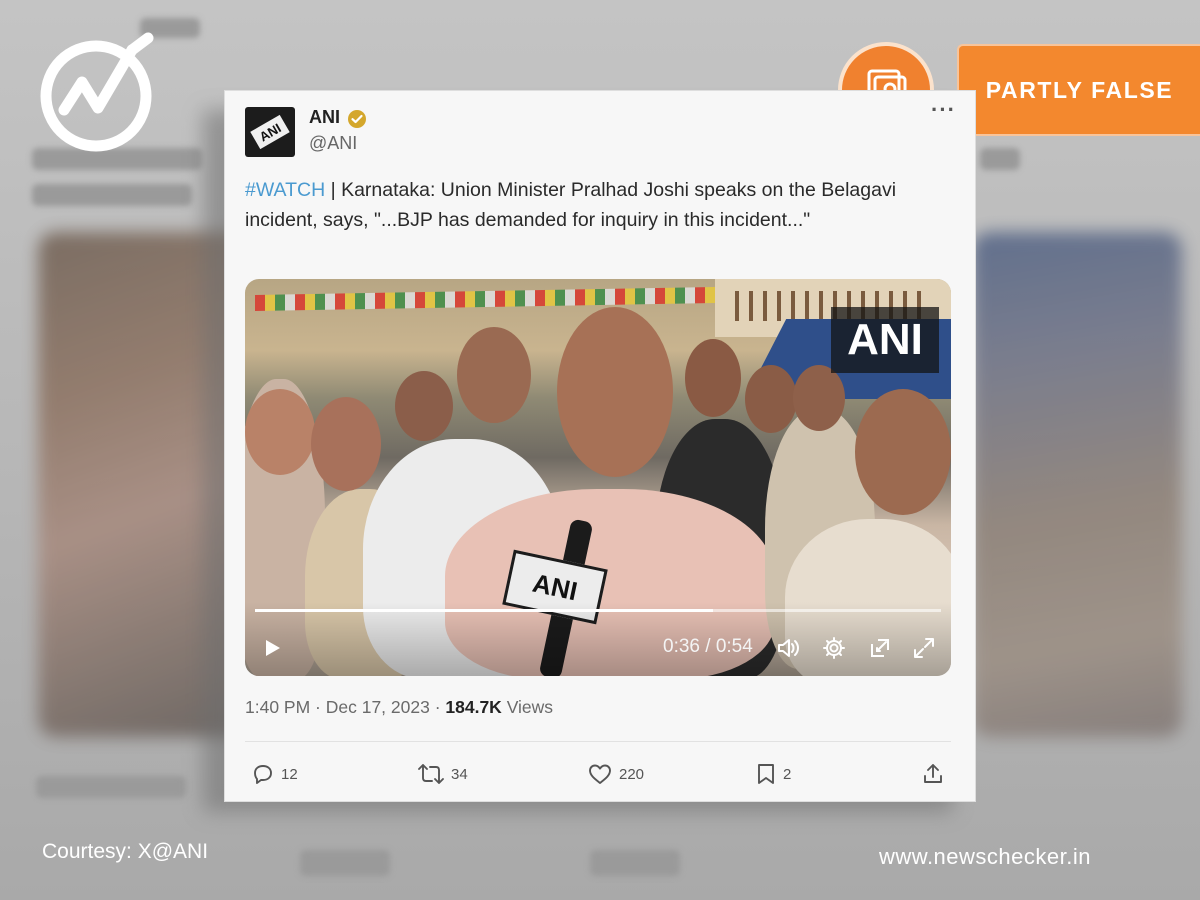  Describe the element at coordinates (274, 774) in the screenshot. I see `reply-button: 12` at that location.